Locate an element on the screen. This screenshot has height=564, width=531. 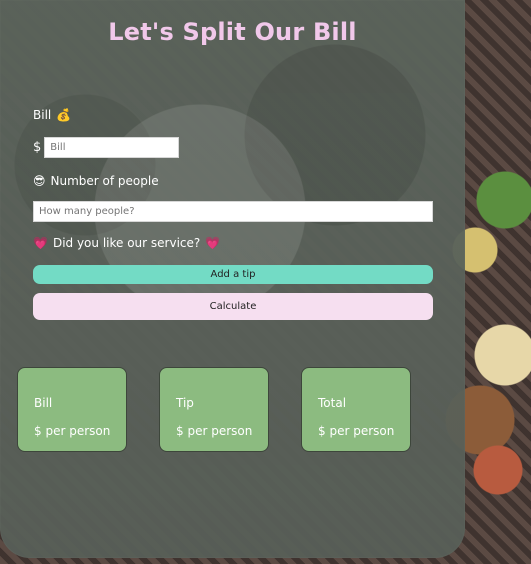
tip-result-title: Tip is located at coordinates (185, 403).